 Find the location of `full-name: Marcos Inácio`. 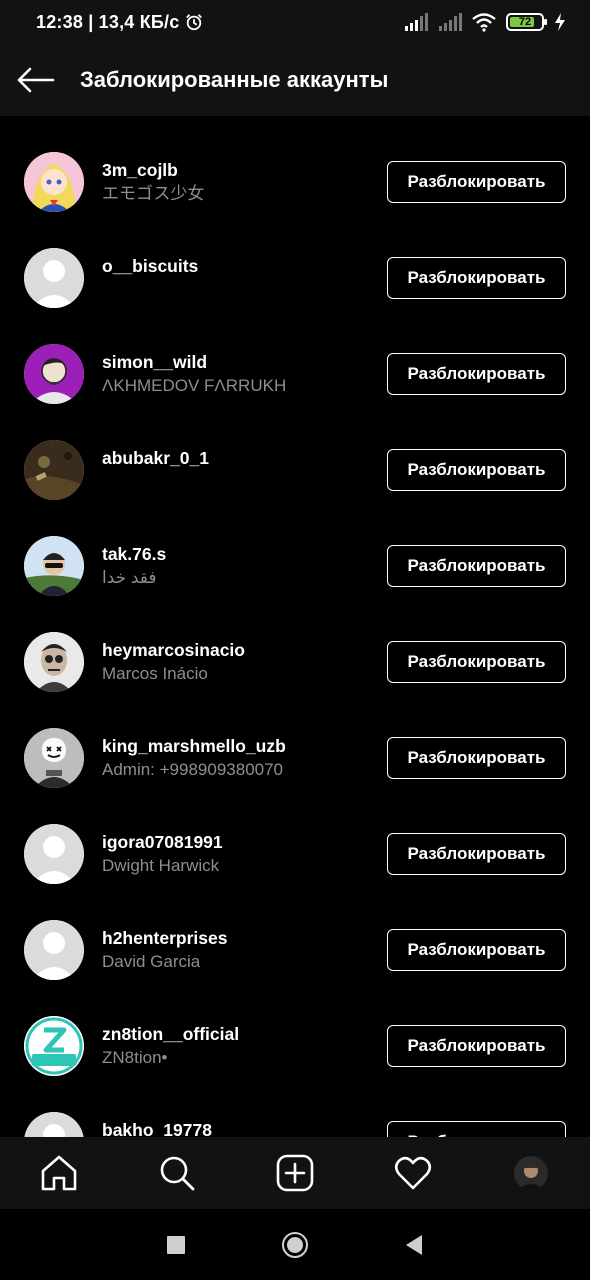

full-name: Marcos Inácio is located at coordinates (155, 673).